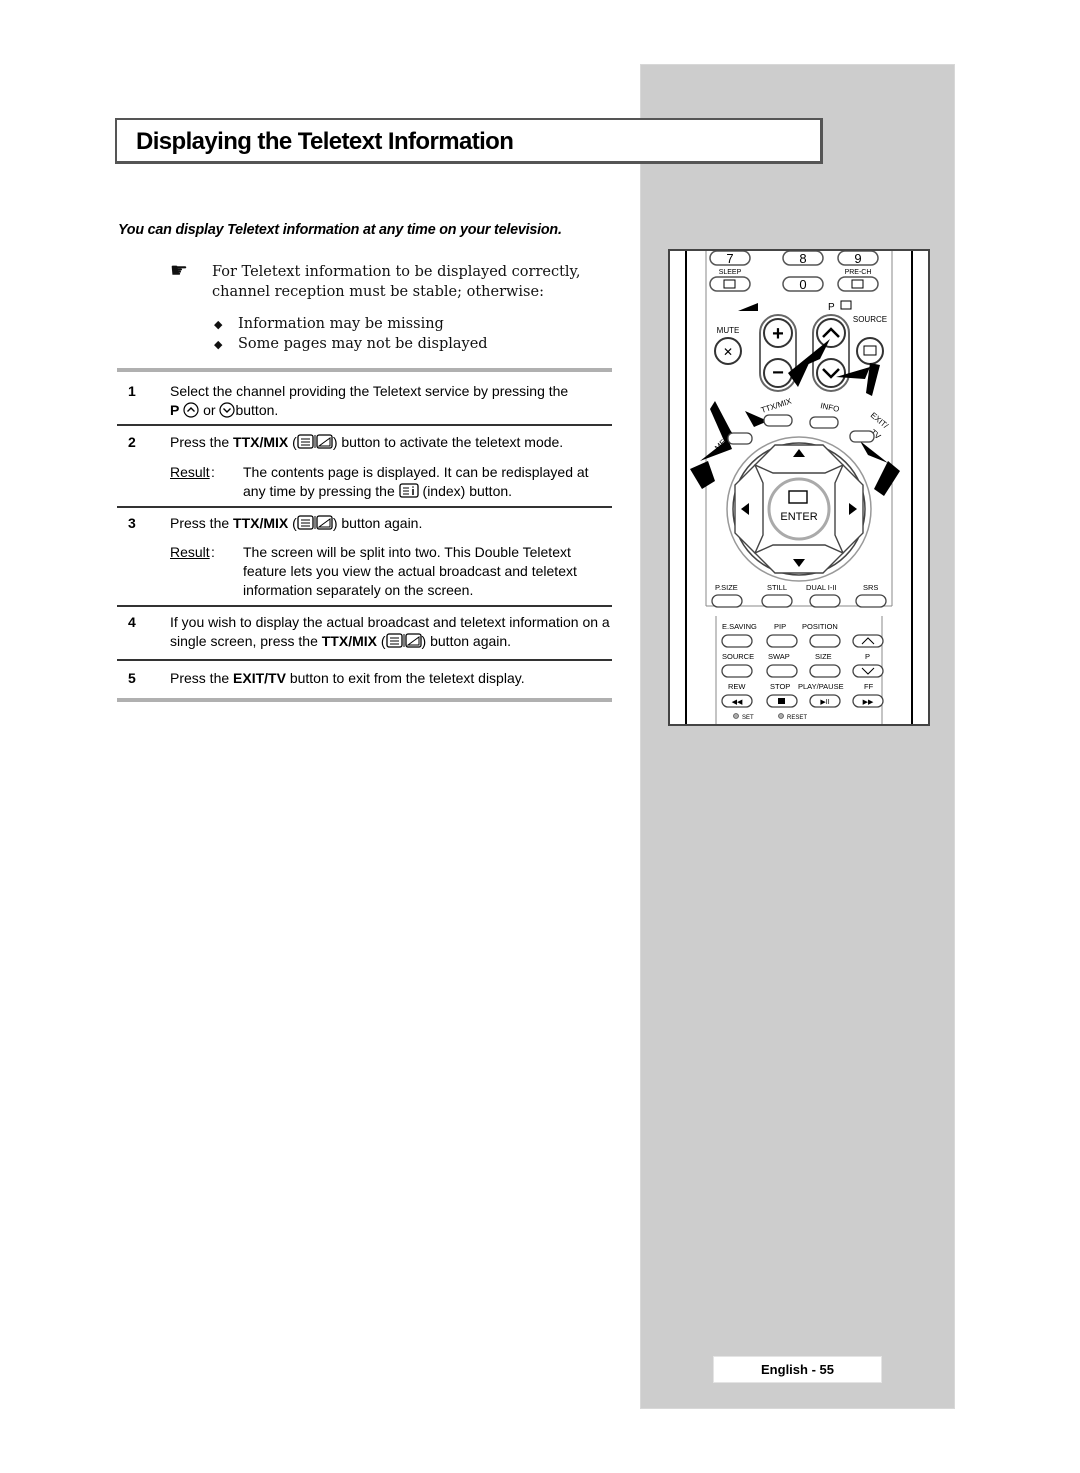 Image resolution: width=1080 pixels, height=1473 pixels. Describe the element at coordinates (797, 718) in the screenshot. I see `reset-label: RESET` at that location.